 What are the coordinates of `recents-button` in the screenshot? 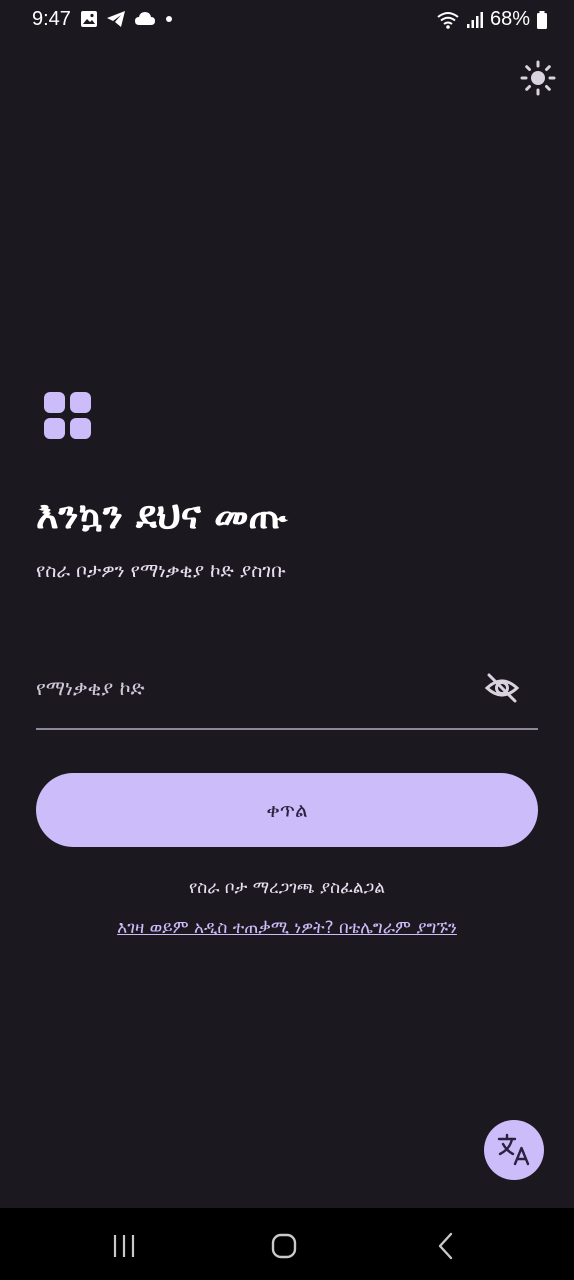 It's located at (124, 1246).